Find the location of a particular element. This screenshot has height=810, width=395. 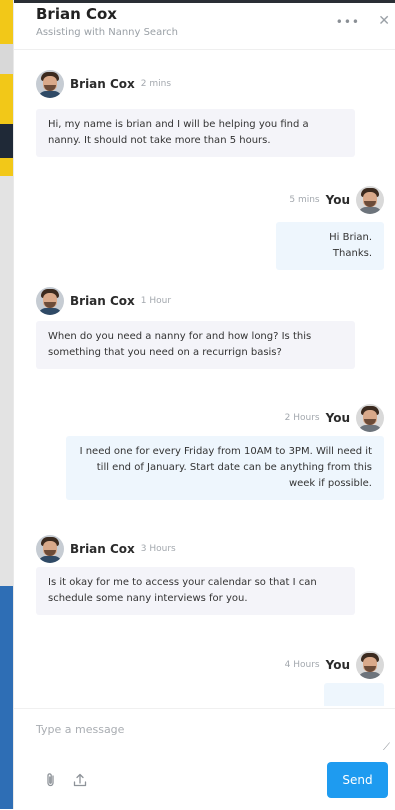

message-header: Brian Cox 2 mins is located at coordinates (103, 84).